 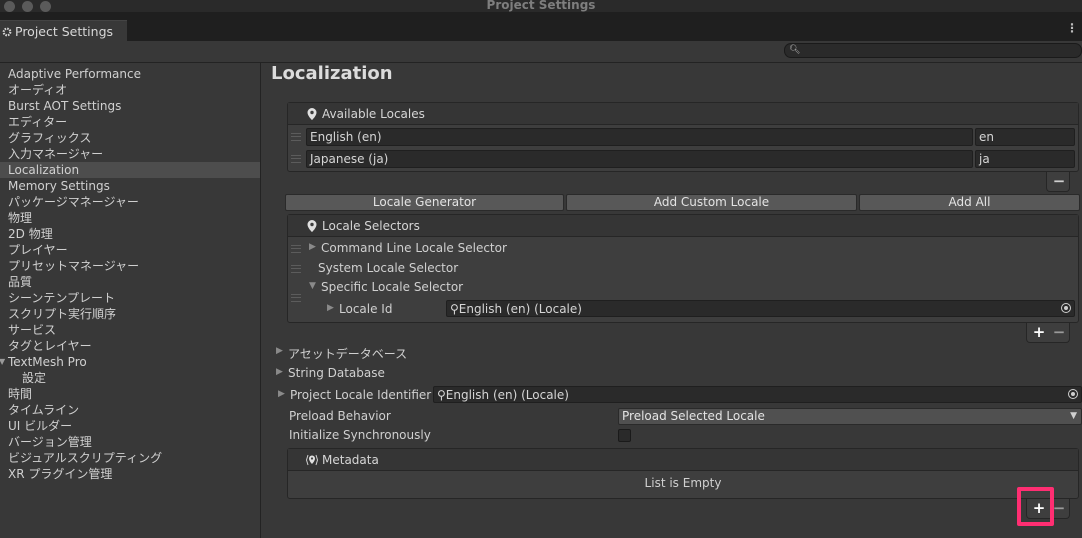 I want to click on sidebar-item-tags-and-layers: タグとレイヤー, so click(x=130, y=346).